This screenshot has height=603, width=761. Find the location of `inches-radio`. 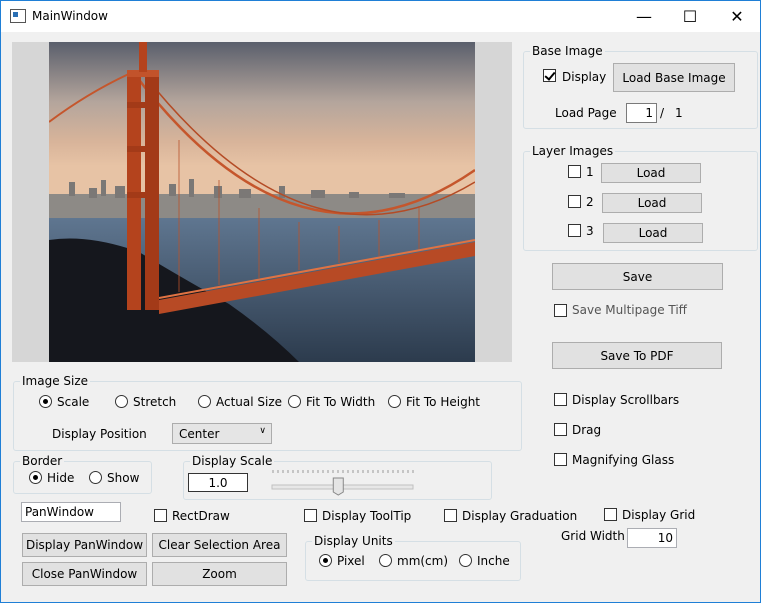

inches-radio is located at coordinates (465, 560).